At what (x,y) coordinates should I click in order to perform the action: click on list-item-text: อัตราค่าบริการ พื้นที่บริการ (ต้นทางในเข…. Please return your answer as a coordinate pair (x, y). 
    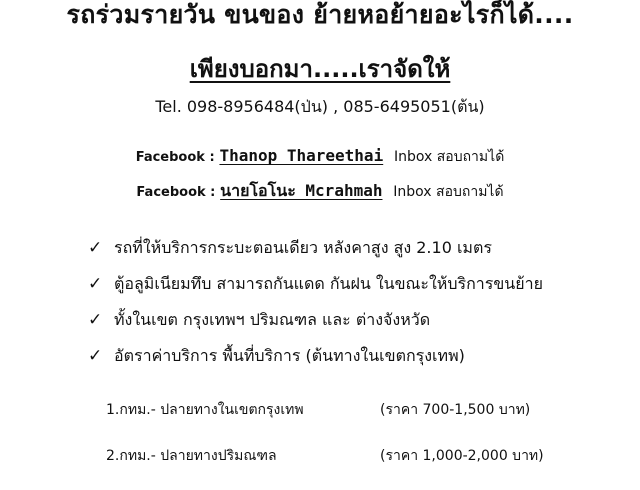
    Looking at the image, I should click on (289, 355).